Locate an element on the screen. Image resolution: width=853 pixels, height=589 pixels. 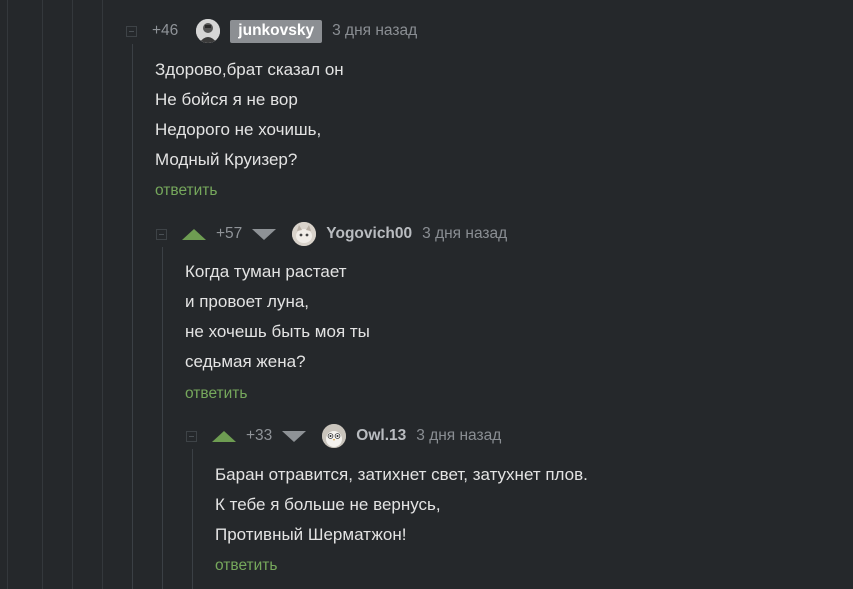
comment-line: не хочешь быть моя ты is located at coordinates (277, 331).